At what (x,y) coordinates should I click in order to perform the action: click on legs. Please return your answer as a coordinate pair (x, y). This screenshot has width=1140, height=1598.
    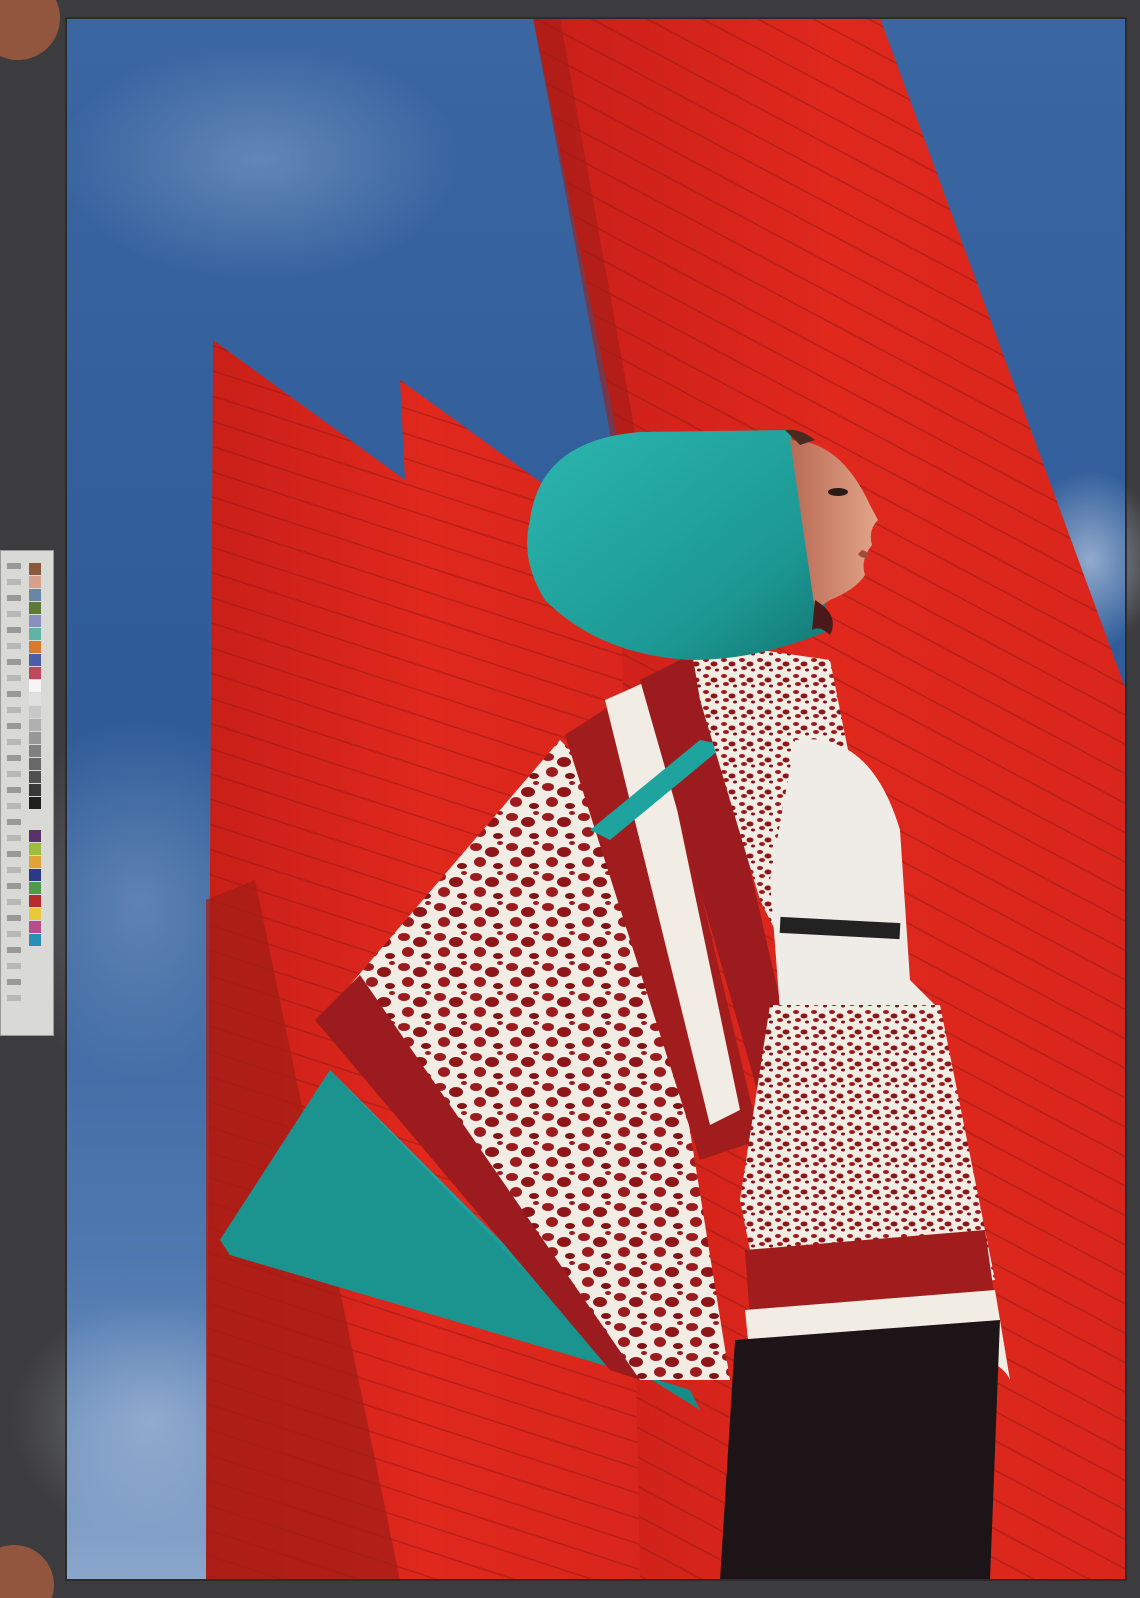
    Looking at the image, I should click on (860, 1450).